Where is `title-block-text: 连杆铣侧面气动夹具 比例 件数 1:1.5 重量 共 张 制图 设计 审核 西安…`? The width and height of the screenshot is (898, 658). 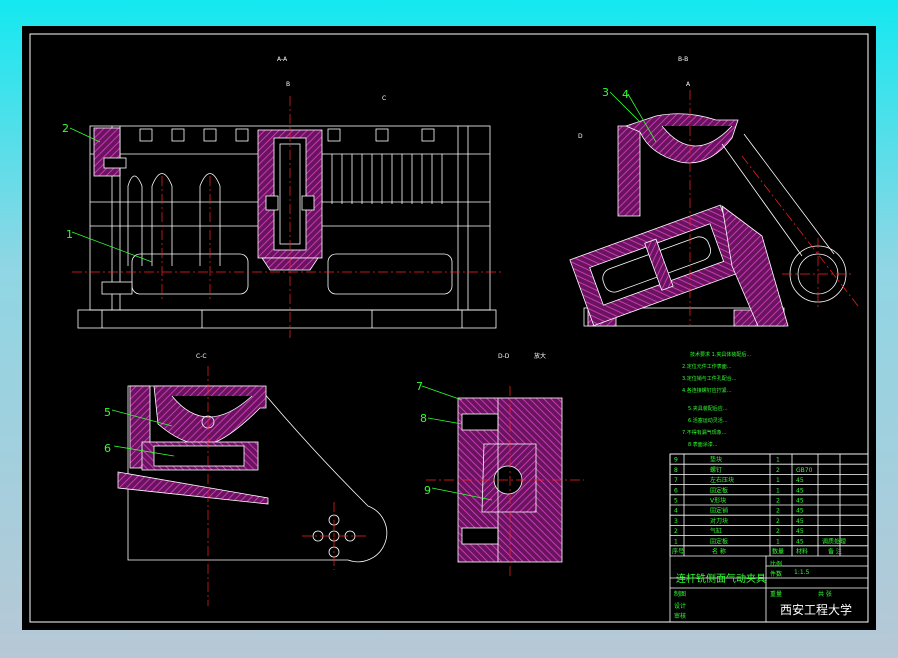 title-block-text: 连杆铣侧面气动夹具 比例 件数 1:1.5 重量 共 张 制图 设计 审核 西安… is located at coordinates (763, 590).